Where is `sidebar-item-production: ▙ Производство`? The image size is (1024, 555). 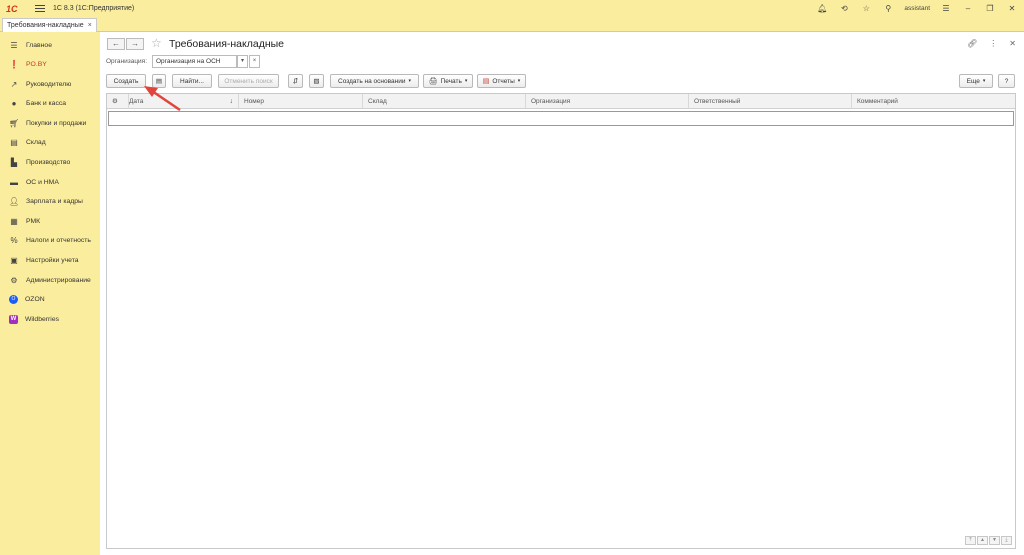 sidebar-item-production: ▙ Производство is located at coordinates (50, 162).